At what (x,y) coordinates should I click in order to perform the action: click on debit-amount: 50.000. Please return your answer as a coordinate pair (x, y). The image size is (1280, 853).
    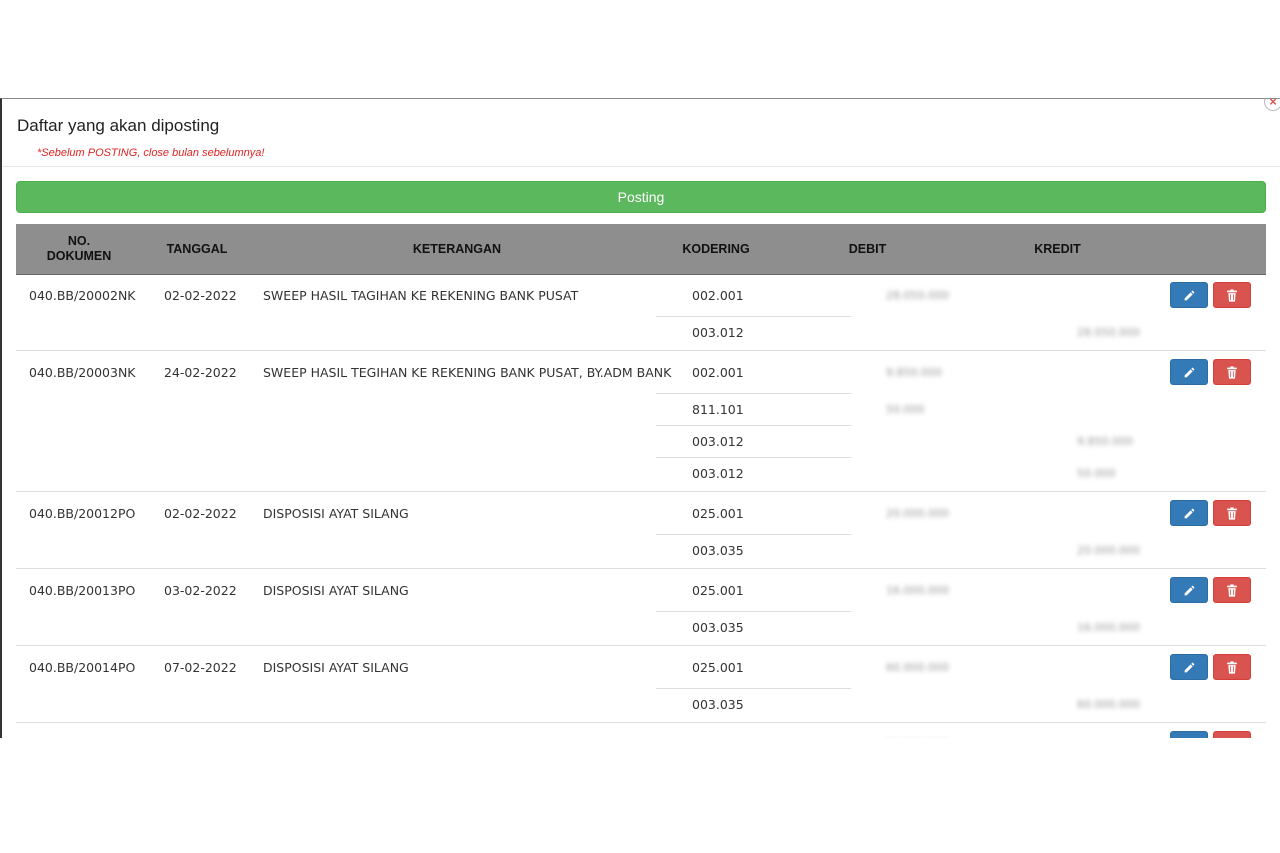
    Looking at the image, I should click on (905, 409).